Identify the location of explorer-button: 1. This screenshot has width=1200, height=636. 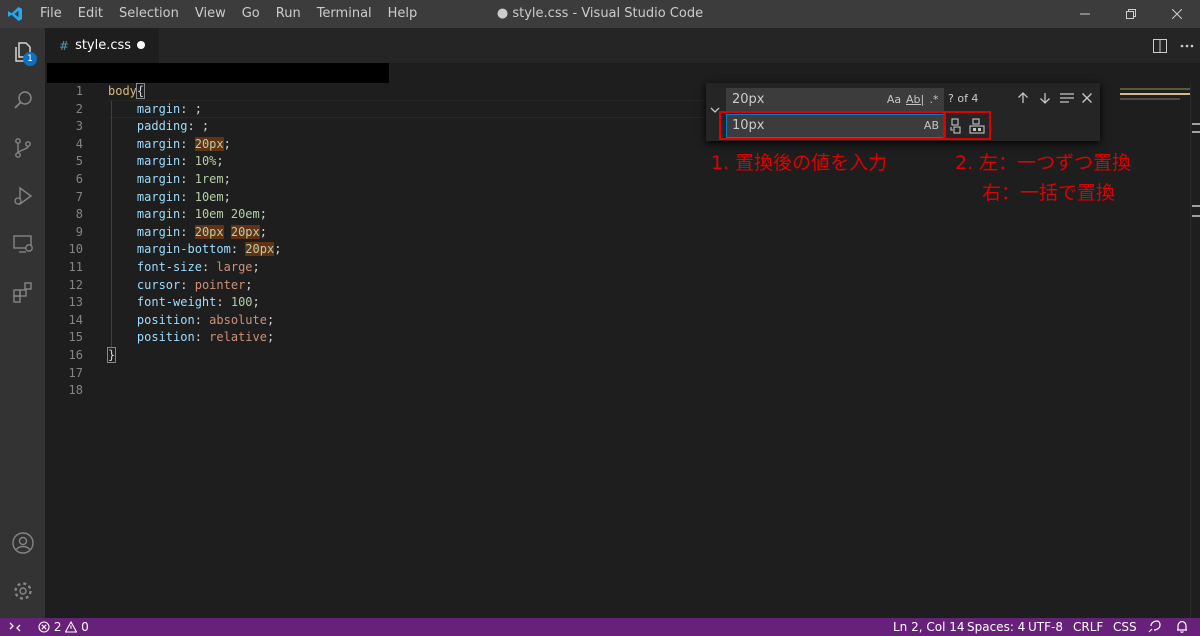
(22, 52).